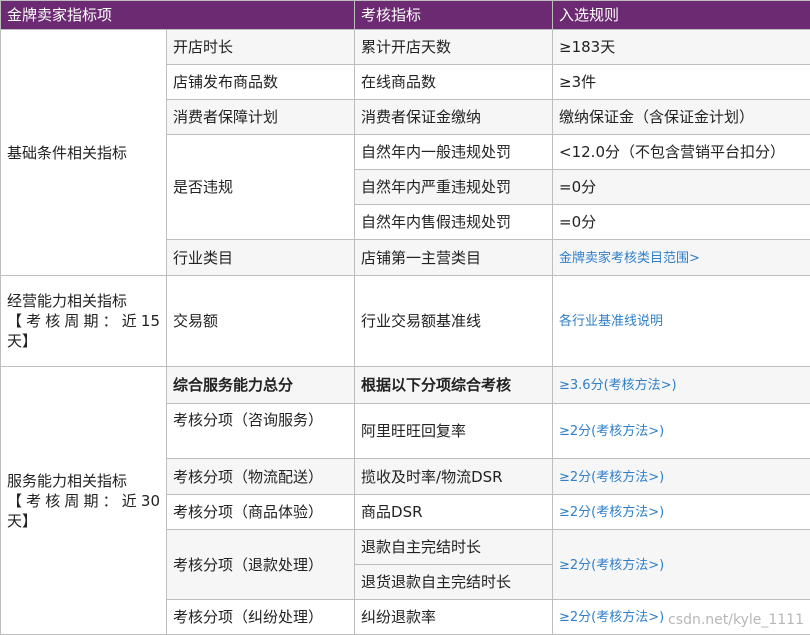 The height and width of the screenshot is (635, 810). What do you see at coordinates (261, 82) in the screenshot?
I see `item-cell: 店铺发布商品数` at bounding box center [261, 82].